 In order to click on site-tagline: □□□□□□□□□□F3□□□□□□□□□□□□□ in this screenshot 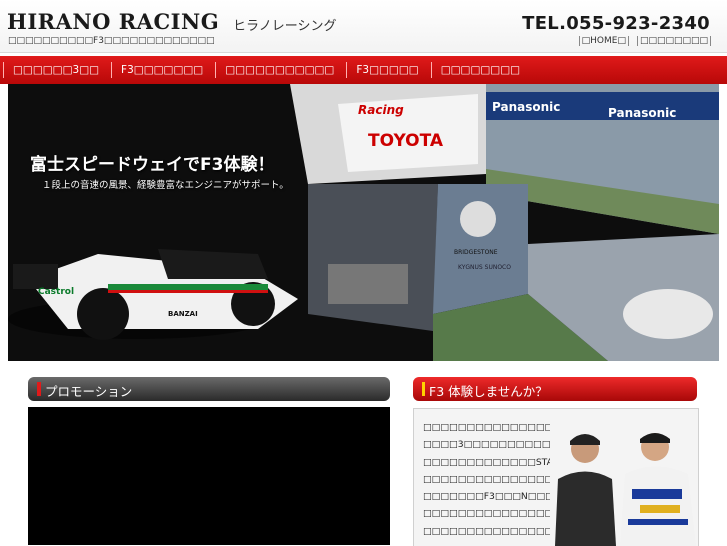, I will do `click(111, 41)`.